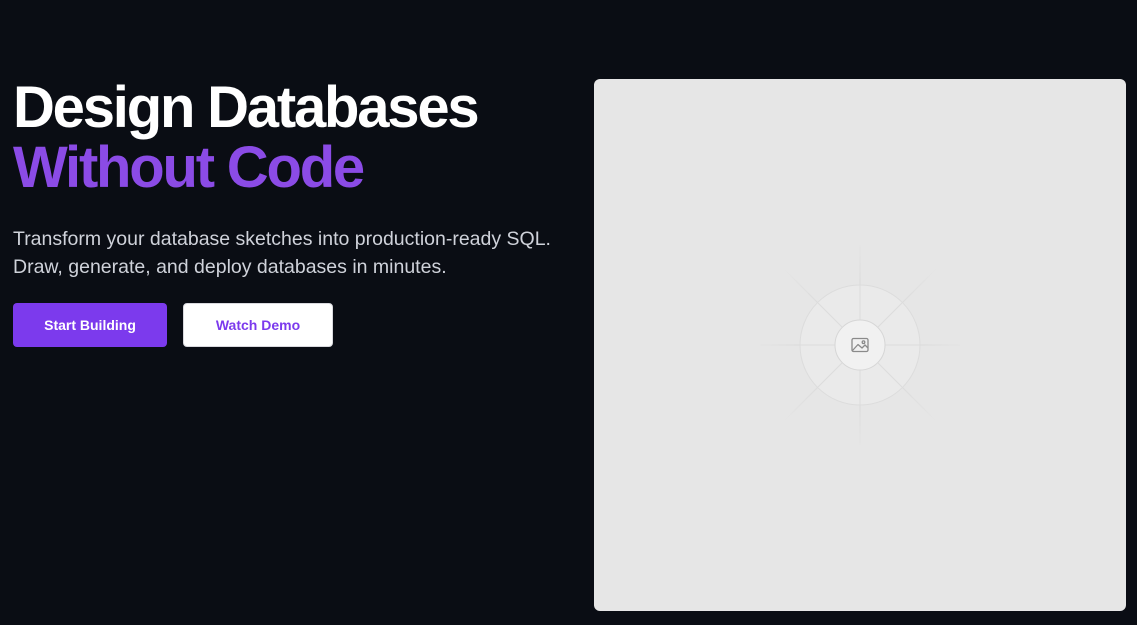 The width and height of the screenshot is (1137, 625). I want to click on placeholder-graphic, so click(860, 345).